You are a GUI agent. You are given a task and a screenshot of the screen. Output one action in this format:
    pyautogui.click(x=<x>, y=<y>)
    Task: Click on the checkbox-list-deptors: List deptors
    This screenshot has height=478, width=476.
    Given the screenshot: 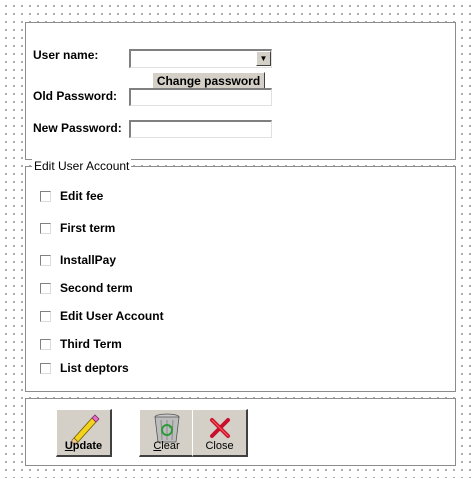 What is the action you would take?
    pyautogui.click(x=84, y=368)
    